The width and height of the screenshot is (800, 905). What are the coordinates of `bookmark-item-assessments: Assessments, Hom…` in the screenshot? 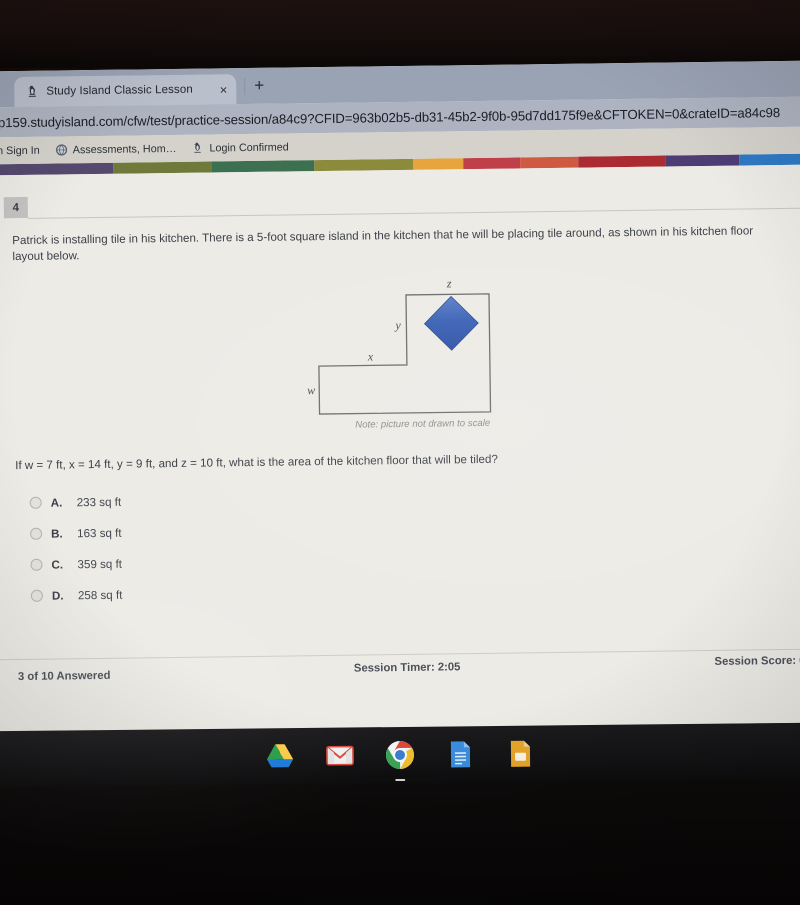 It's located at (116, 149).